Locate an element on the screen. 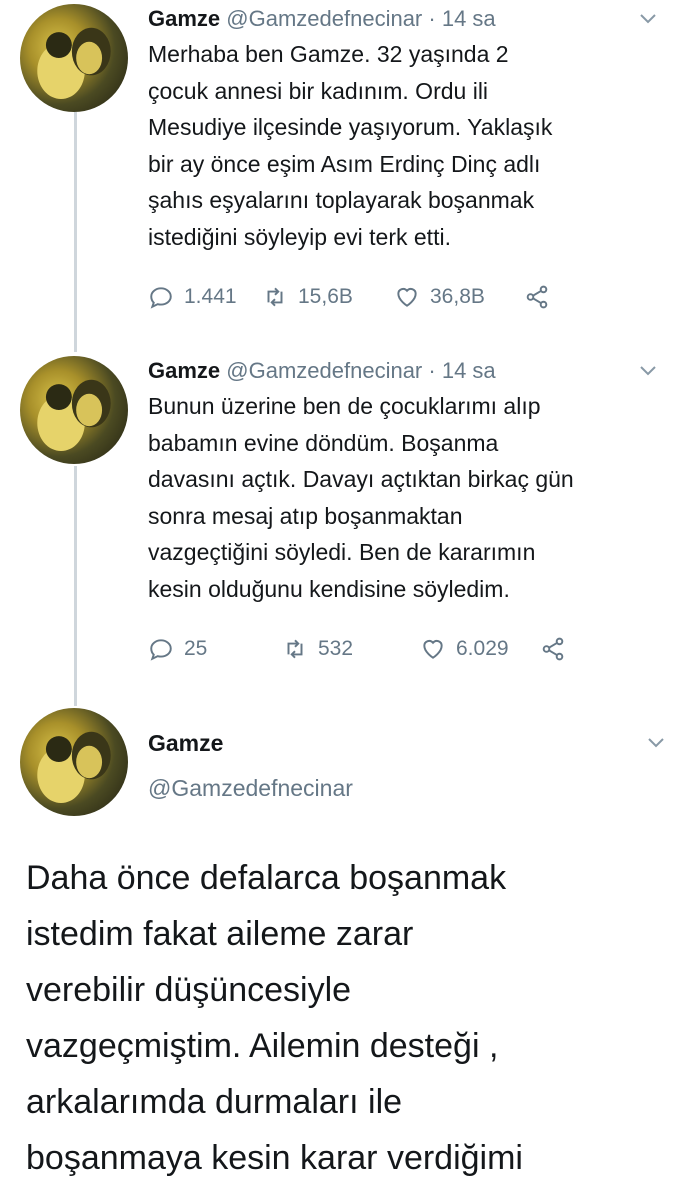 Image resolution: width=688 pixels, height=1200 pixels. reply-count: 1.441 is located at coordinates (210, 296).